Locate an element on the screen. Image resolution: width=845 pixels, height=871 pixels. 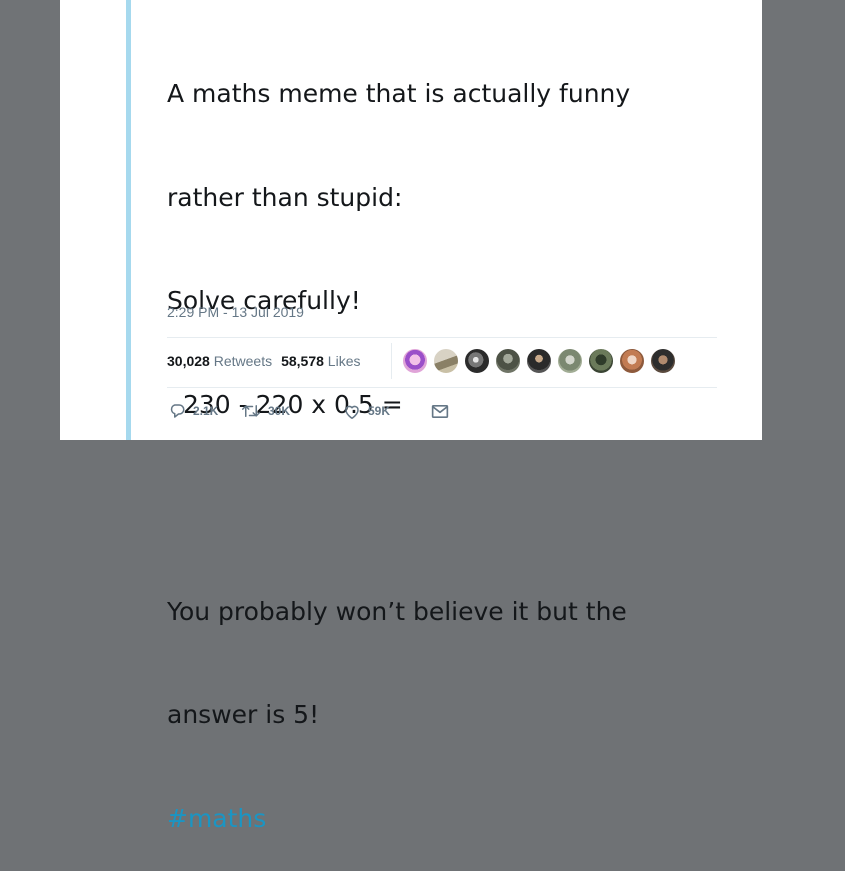
retweet-button: 30K is located at coordinates (292, 411).